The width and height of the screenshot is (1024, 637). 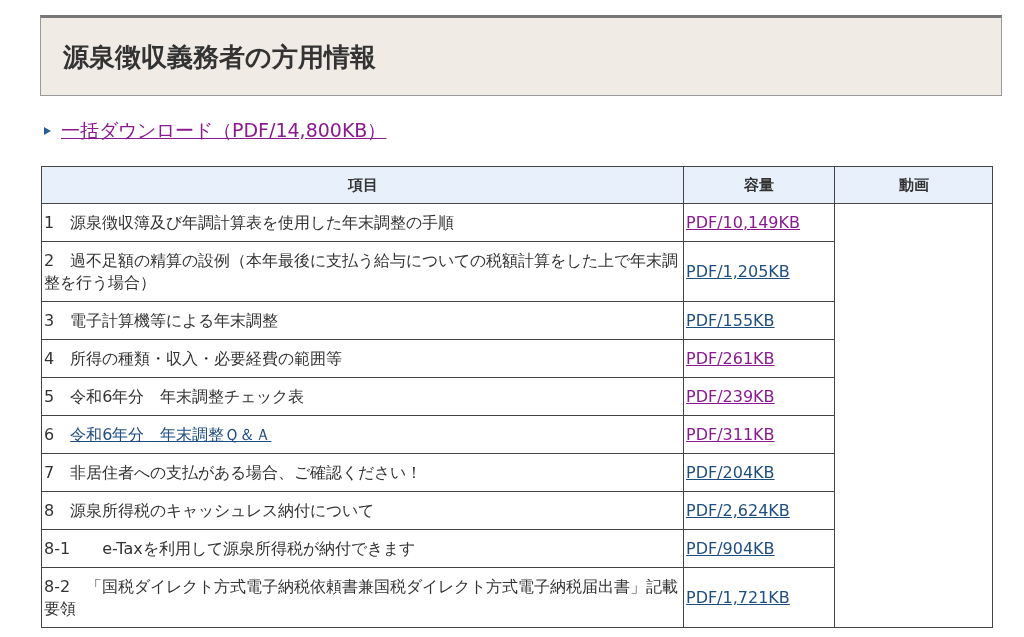 I want to click on table-cell: 8 源泉所得税のキャッシュレス納付について, so click(x=362, y=510).